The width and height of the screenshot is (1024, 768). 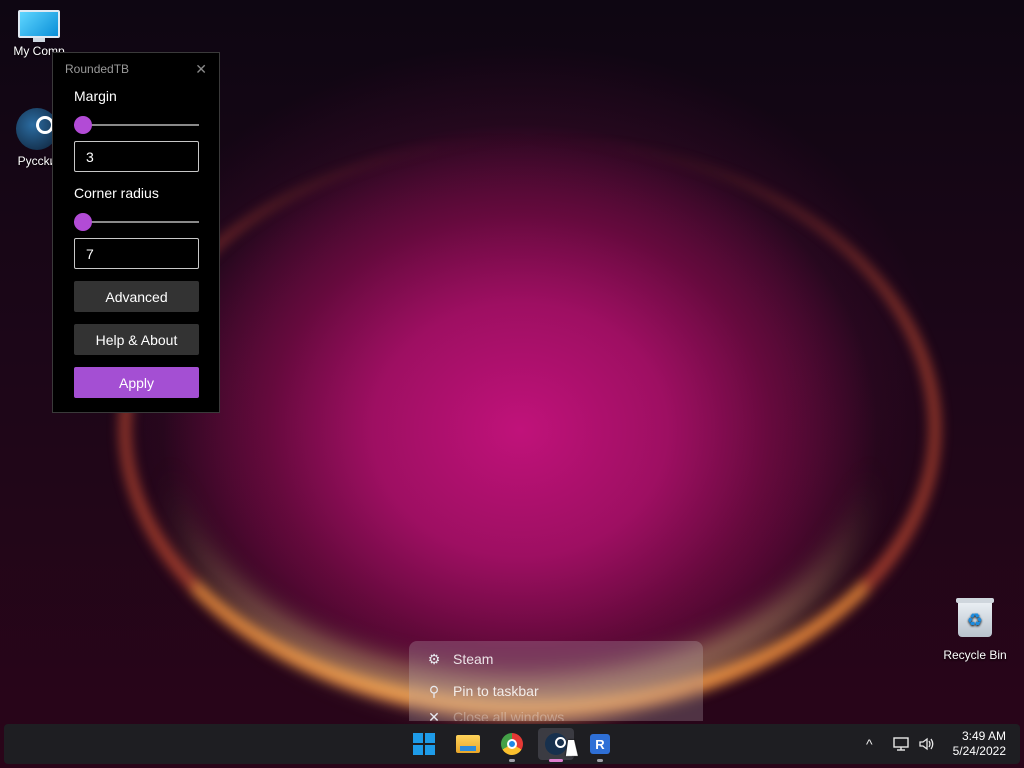 I want to click on windows-start-icon, so click(x=424, y=744).